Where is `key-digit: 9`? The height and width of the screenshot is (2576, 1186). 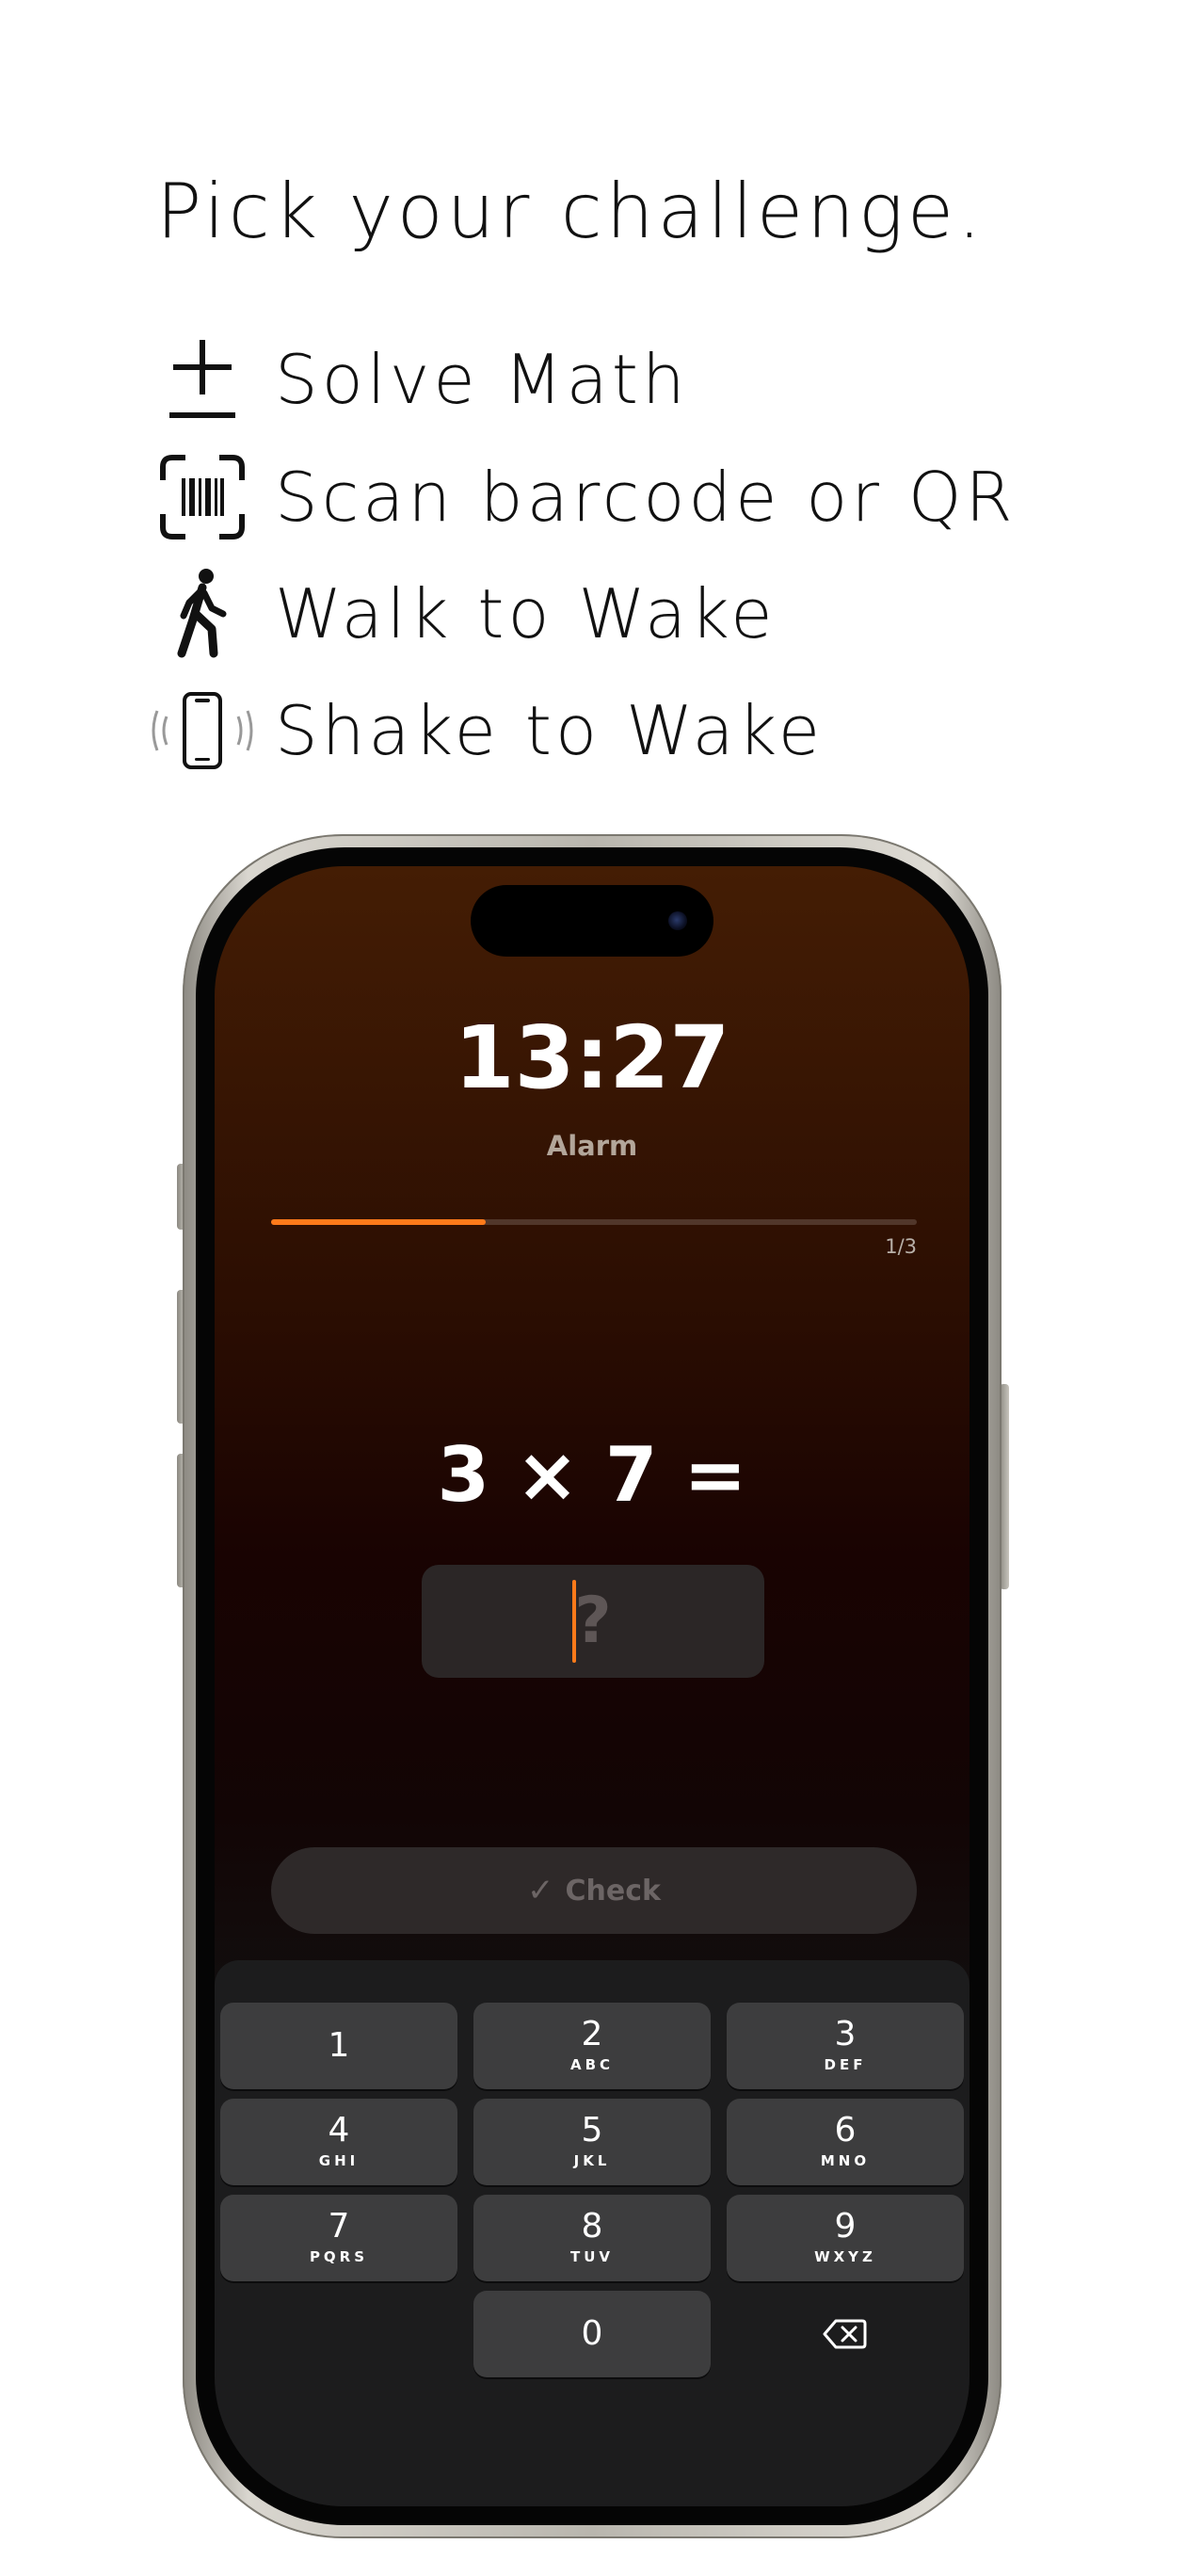
key-digit: 9 is located at coordinates (845, 2226).